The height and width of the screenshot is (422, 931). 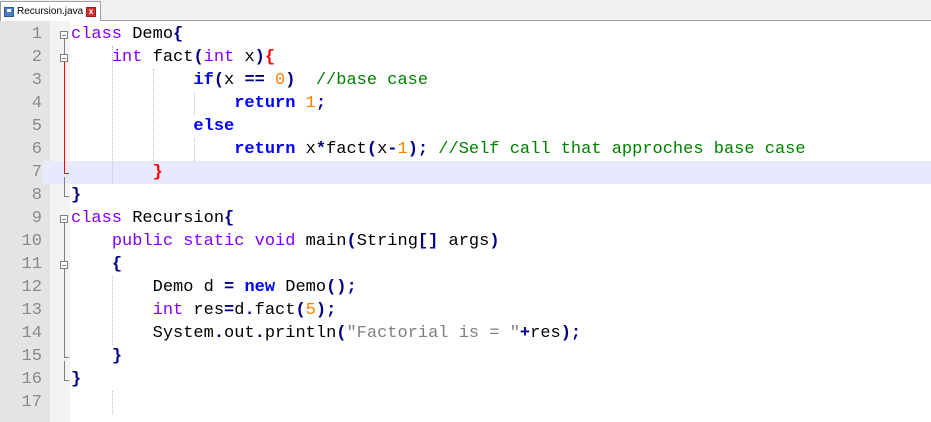 What do you see at coordinates (91, 11) in the screenshot?
I see `close-icon: x` at bounding box center [91, 11].